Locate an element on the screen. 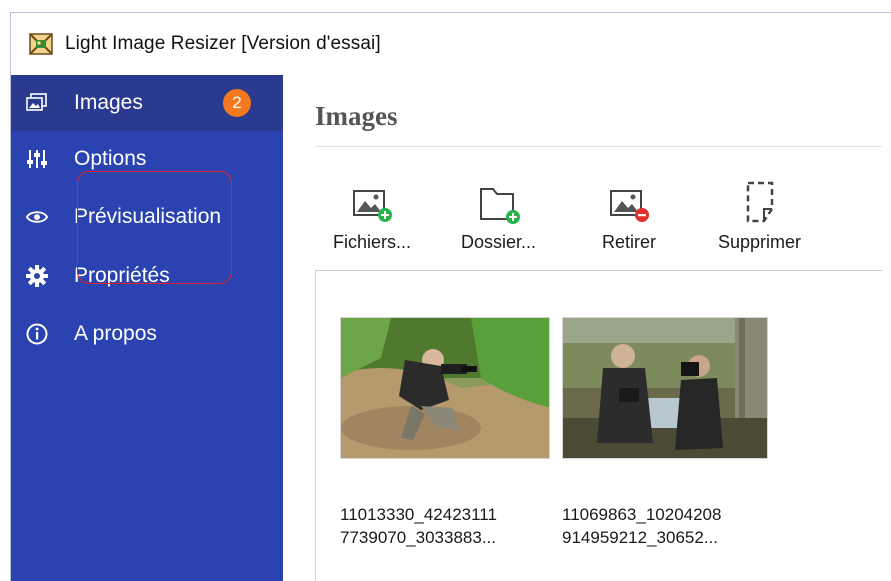 The height and width of the screenshot is (581, 891). images-count-badge: 2 is located at coordinates (237, 103).